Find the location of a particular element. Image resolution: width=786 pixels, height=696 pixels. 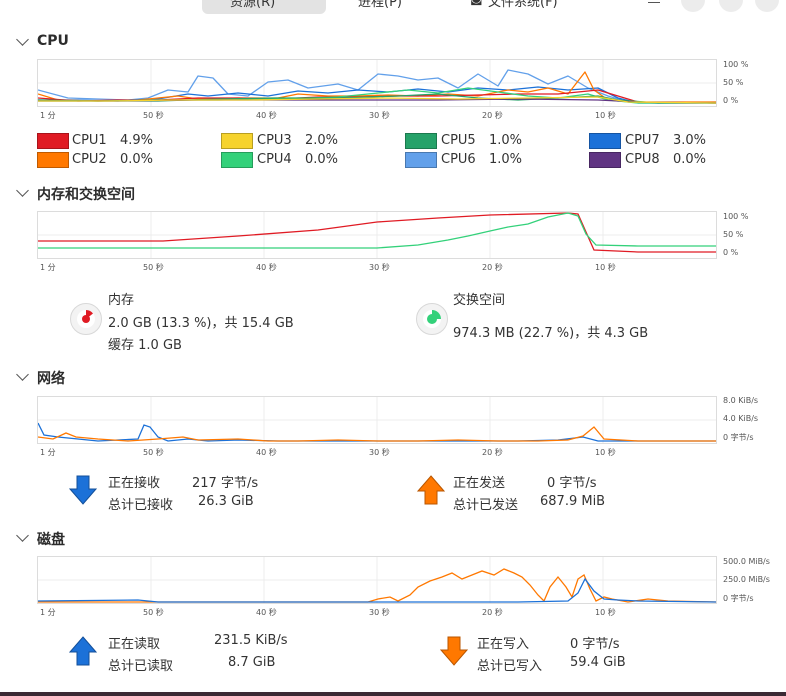

menu-icon is located at coordinates (654, 1).